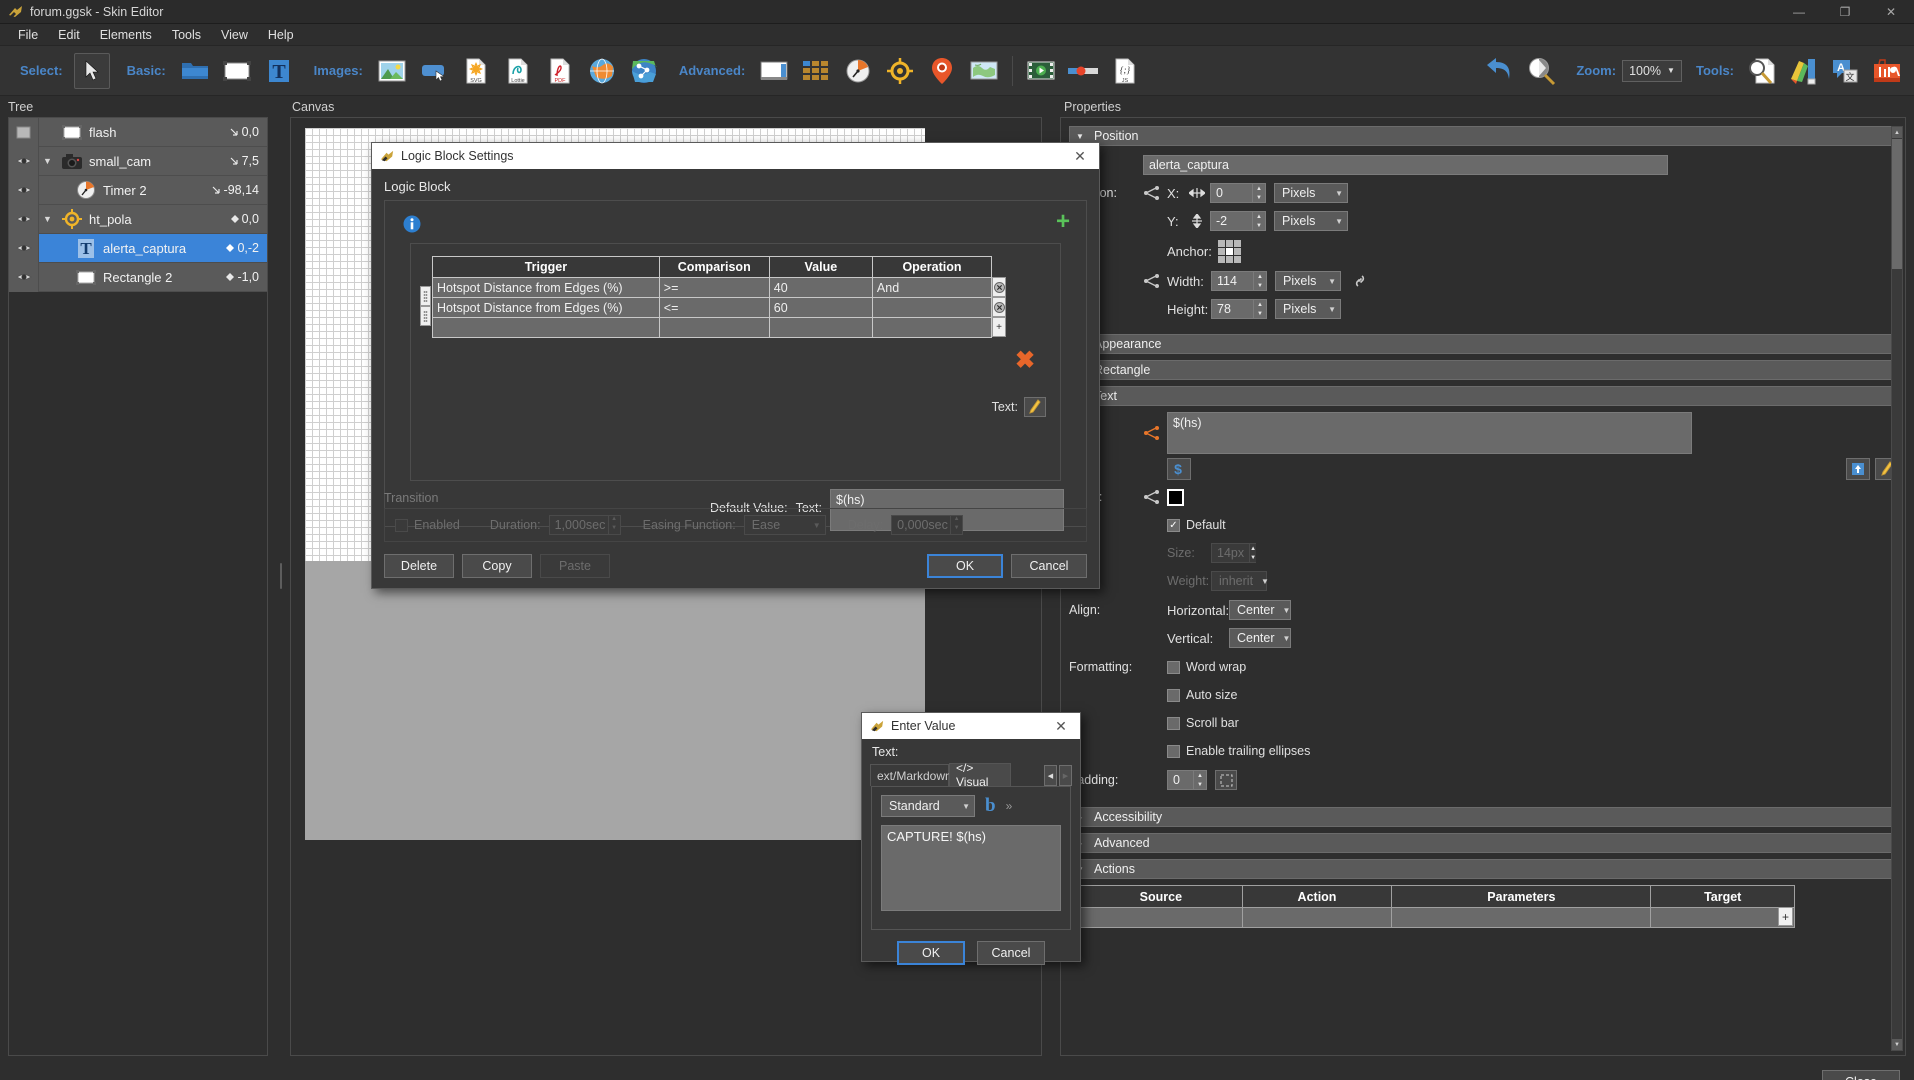 This screenshot has height=1080, width=1914. I want to click on word-wrap-checkbox, so click(1173, 667).